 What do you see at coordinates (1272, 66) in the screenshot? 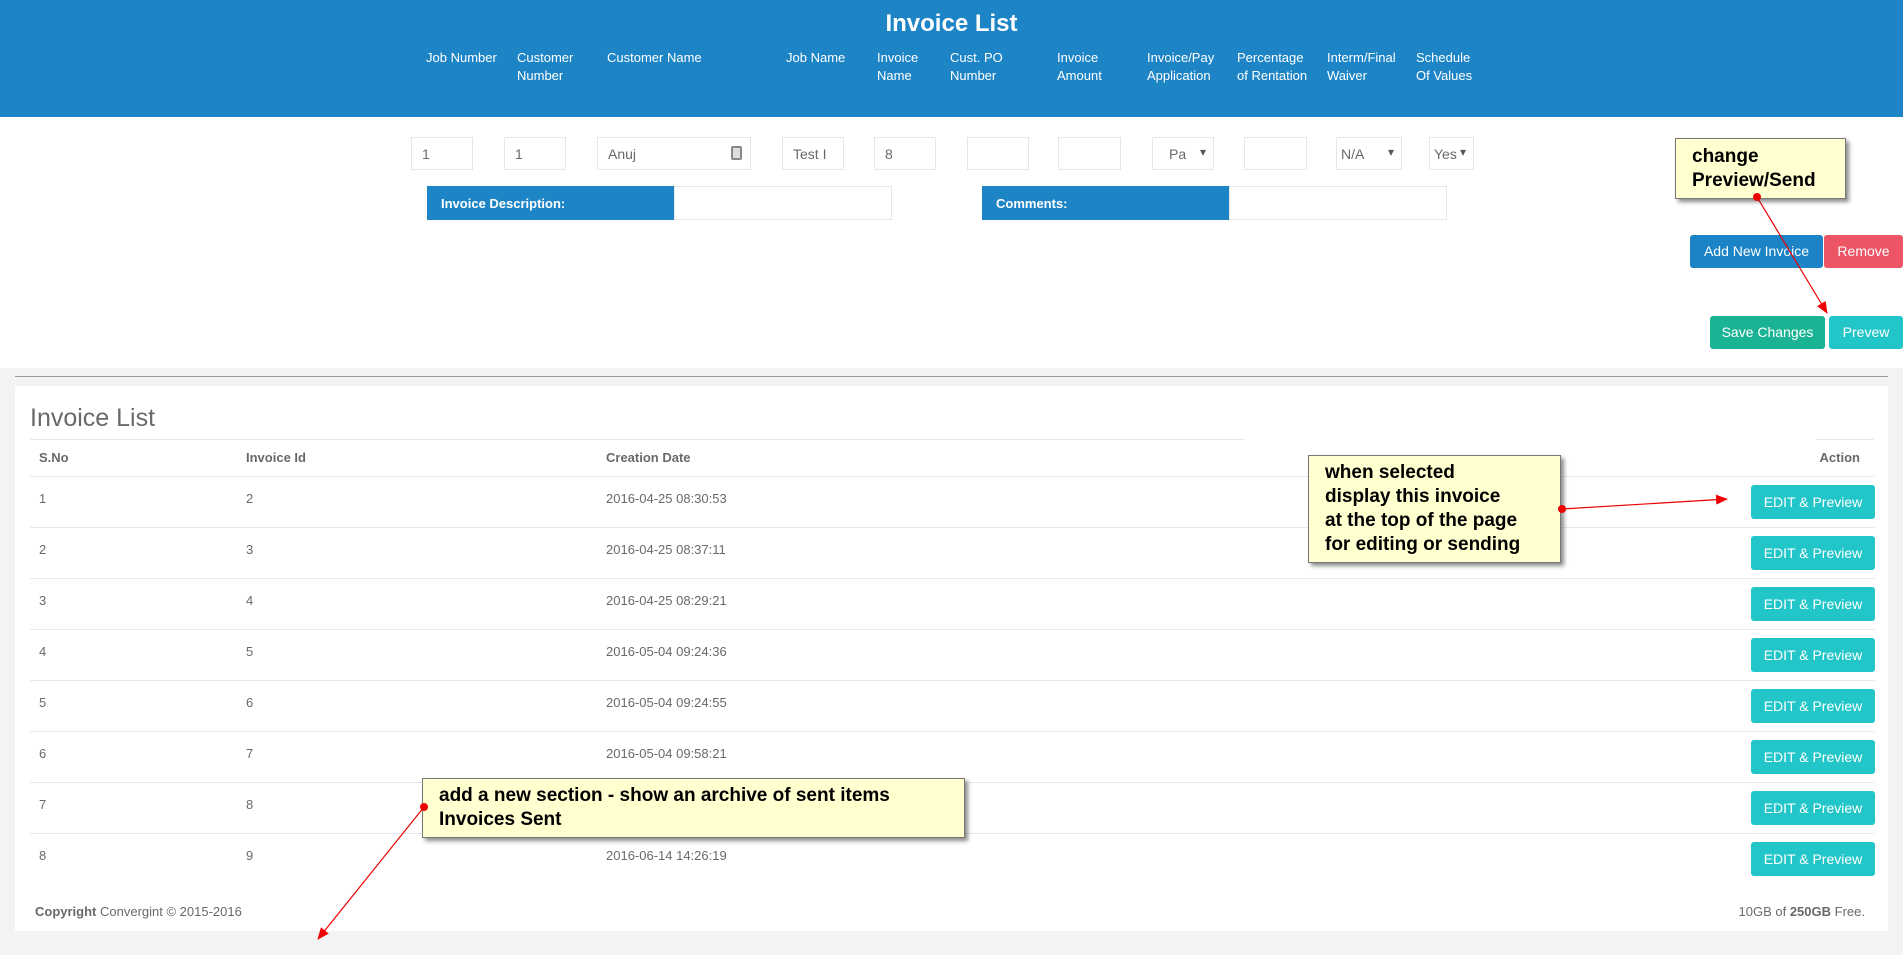
I see `col-percentage: Percentage of Rentation` at bounding box center [1272, 66].